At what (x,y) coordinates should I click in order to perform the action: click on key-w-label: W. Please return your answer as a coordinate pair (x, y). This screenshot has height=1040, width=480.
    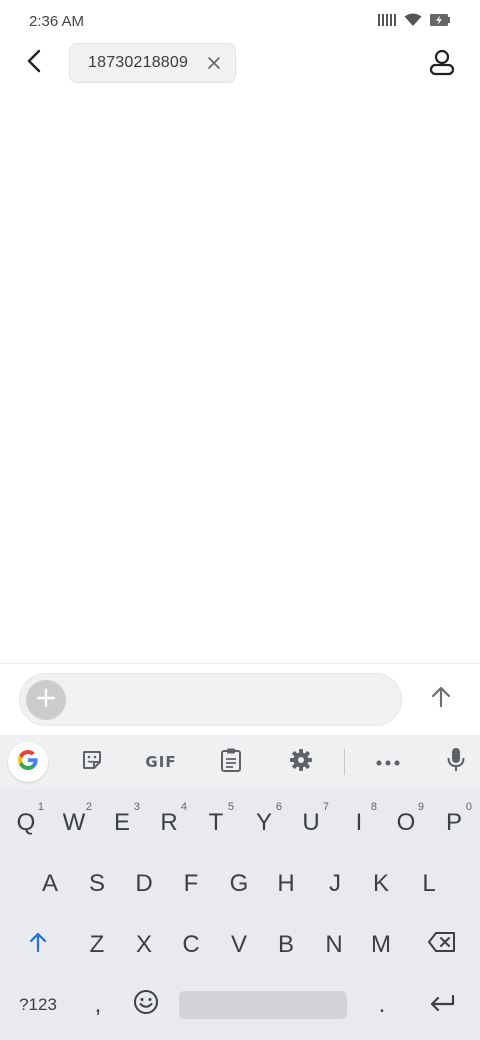
    Looking at the image, I should click on (74, 822).